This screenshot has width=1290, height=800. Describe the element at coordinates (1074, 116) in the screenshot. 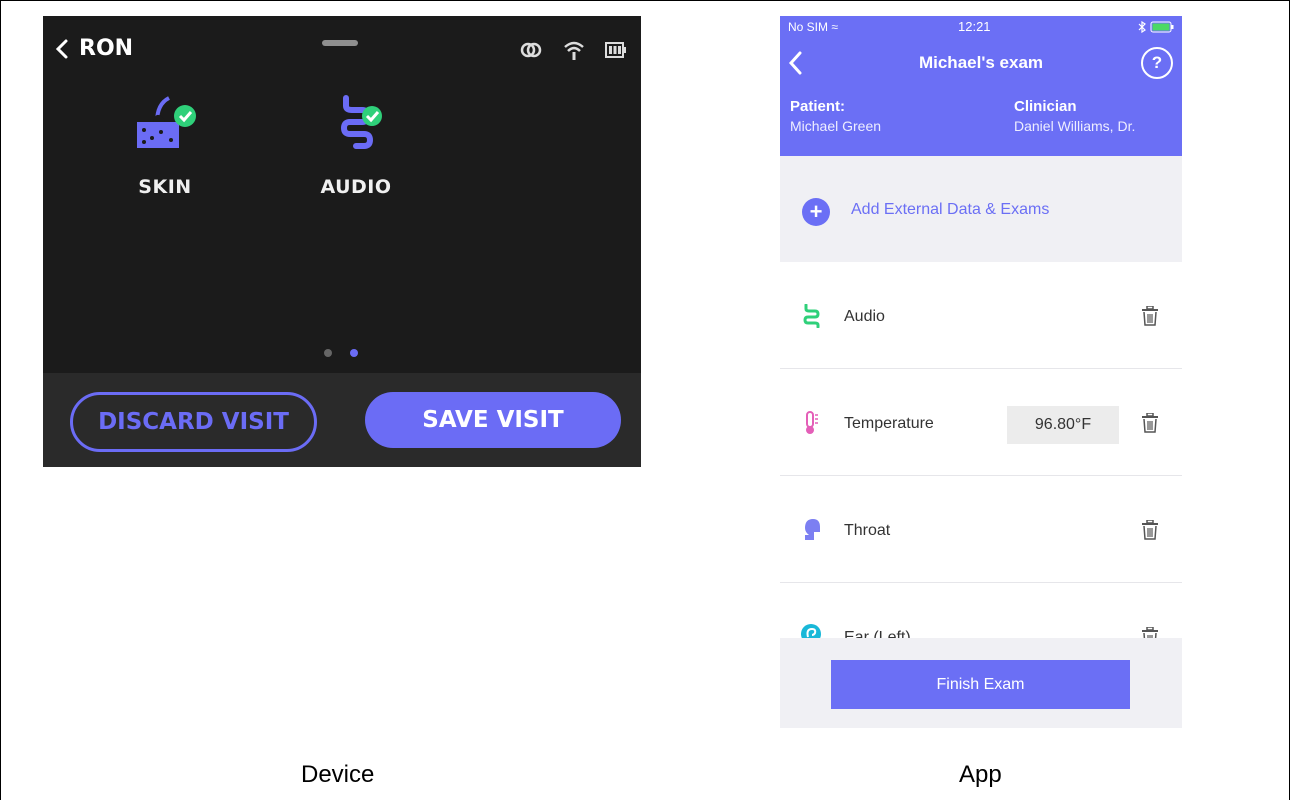

I see `clinician-block: Clinician Daniel Williams, Dr.` at that location.